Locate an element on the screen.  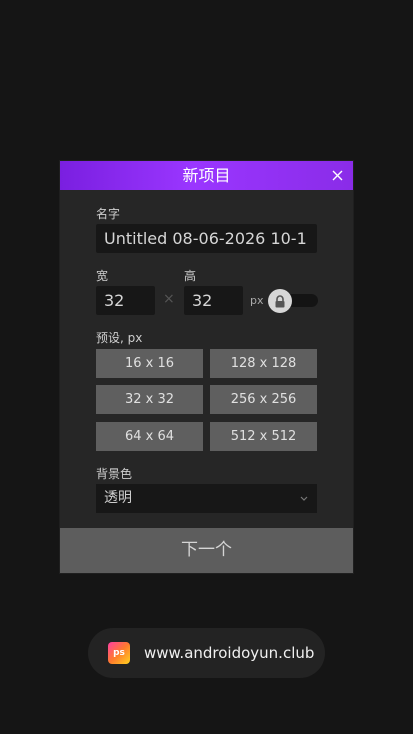
aspect-lock-toggle is located at coordinates (293, 301).